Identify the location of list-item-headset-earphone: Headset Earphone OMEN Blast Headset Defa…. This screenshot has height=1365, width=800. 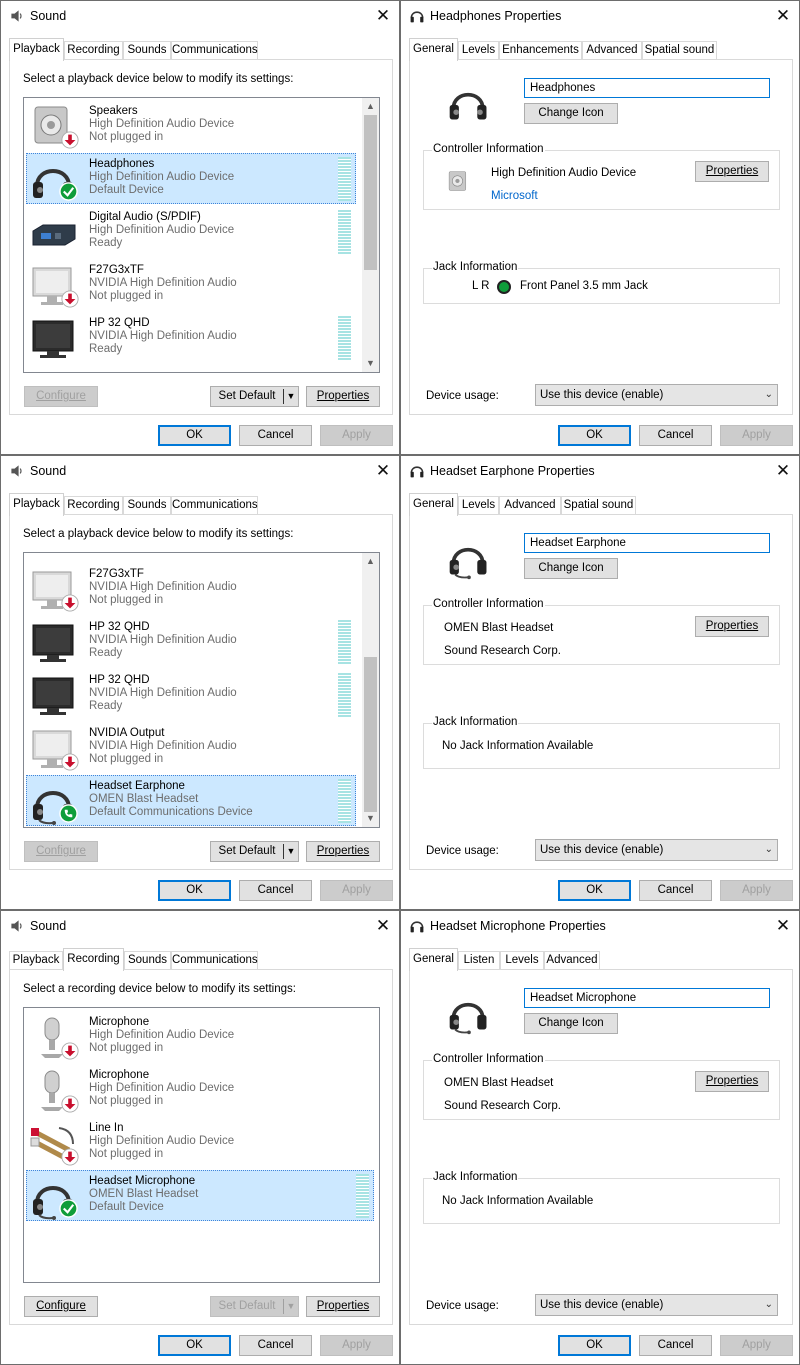
(191, 800).